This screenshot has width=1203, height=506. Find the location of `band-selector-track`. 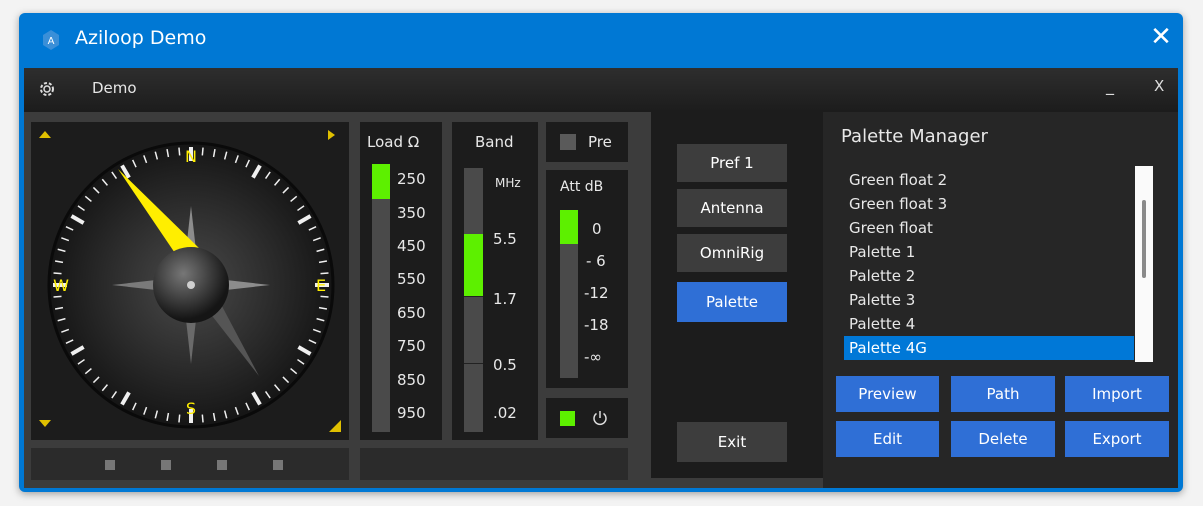

band-selector-track is located at coordinates (473, 300).